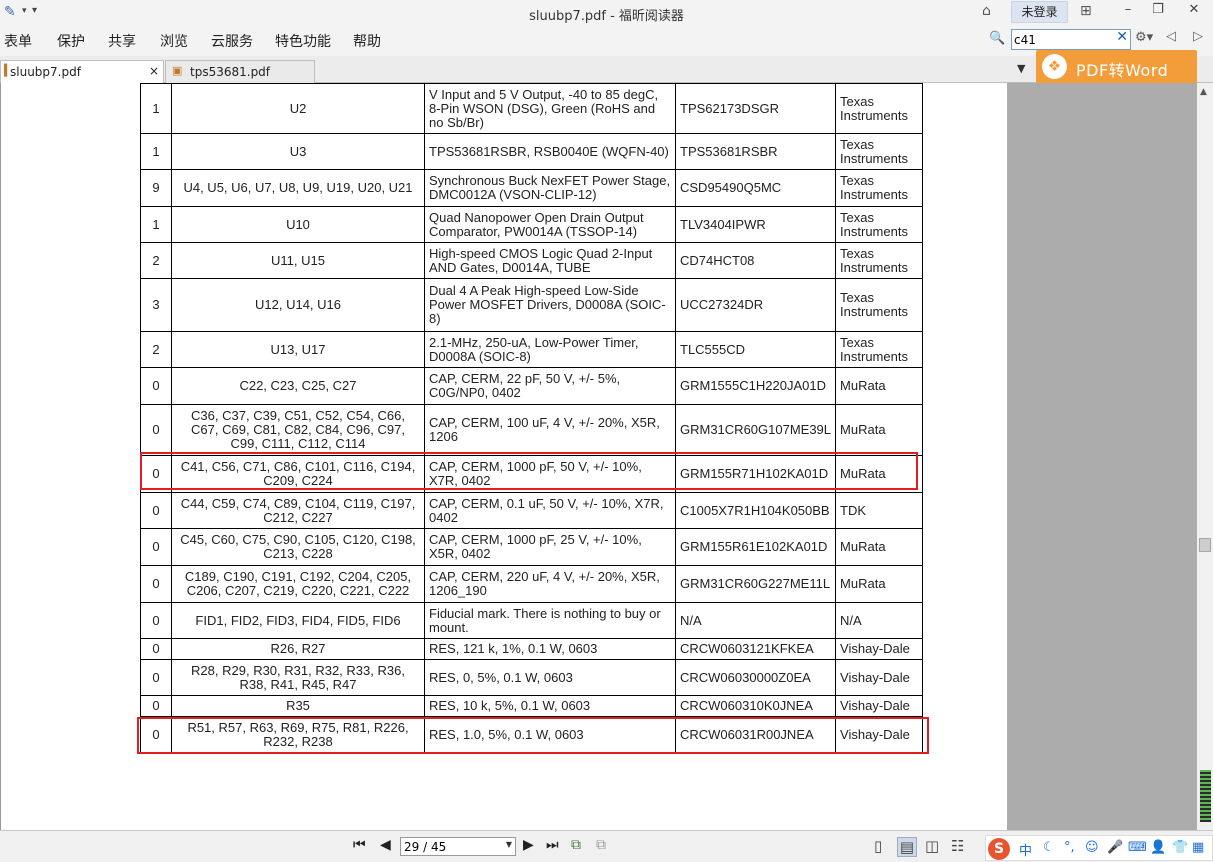 The width and height of the screenshot is (1213, 862). I want to click on menu-browse: 浏览, so click(174, 41).